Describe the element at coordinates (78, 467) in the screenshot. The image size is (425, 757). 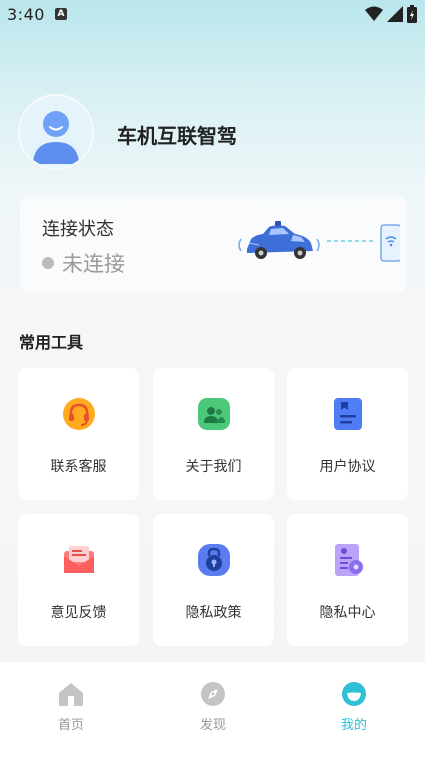
I see `tool-label: 联系客服` at that location.